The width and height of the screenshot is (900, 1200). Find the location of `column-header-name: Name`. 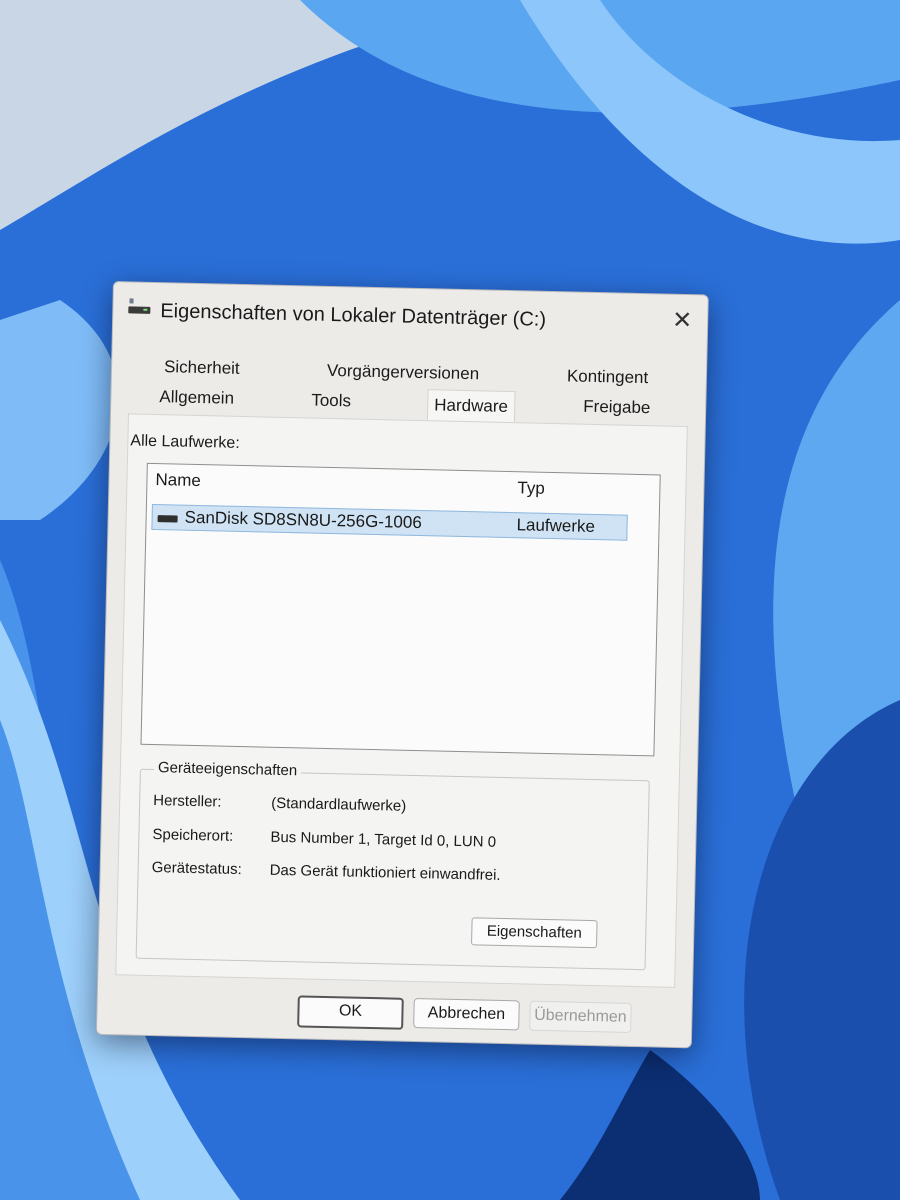

column-header-name: Name is located at coordinates (178, 480).